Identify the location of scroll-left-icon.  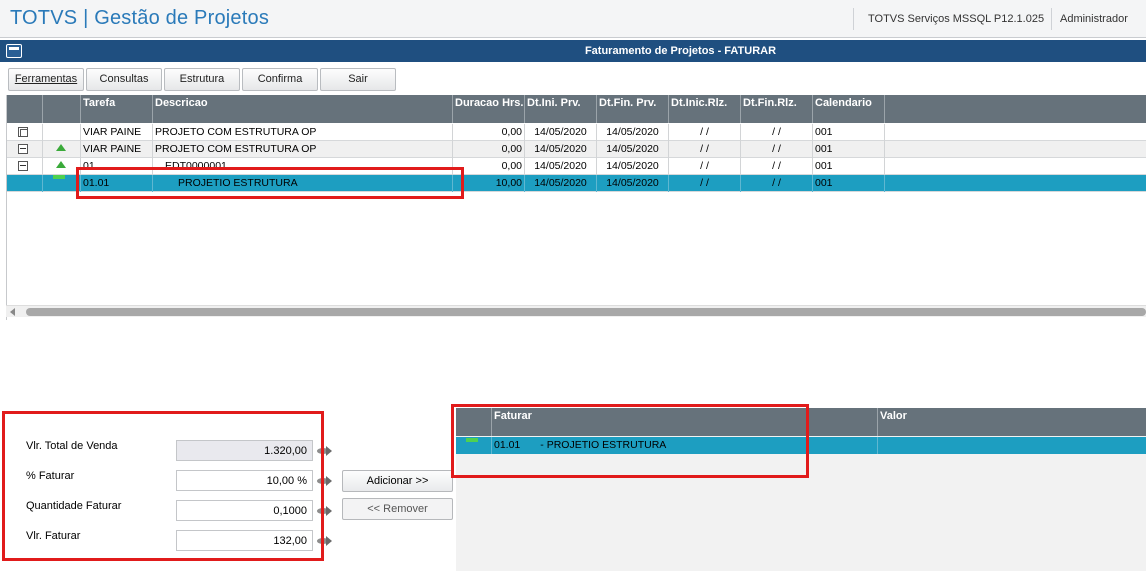
(12, 312).